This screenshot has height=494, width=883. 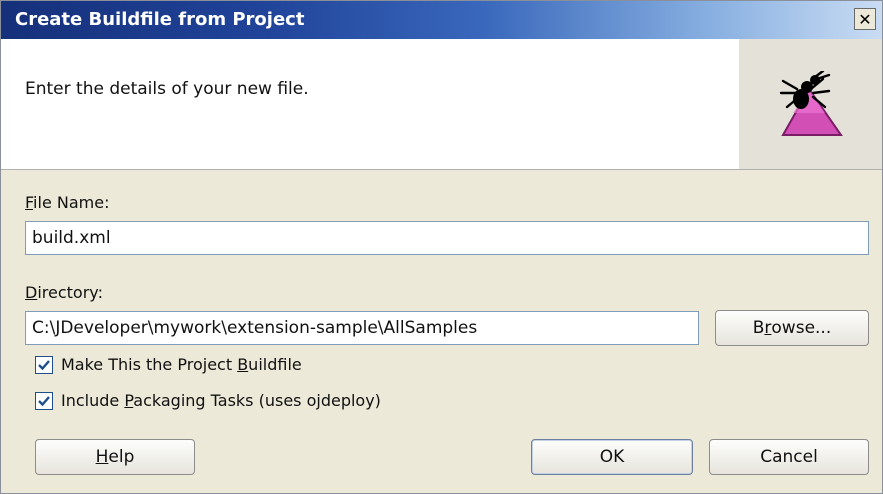 What do you see at coordinates (789, 457) in the screenshot?
I see `cancel-button: Cancel` at bounding box center [789, 457].